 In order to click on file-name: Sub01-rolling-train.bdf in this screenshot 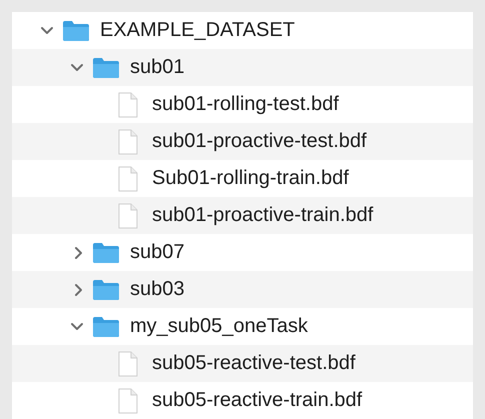, I will do `click(250, 178)`.